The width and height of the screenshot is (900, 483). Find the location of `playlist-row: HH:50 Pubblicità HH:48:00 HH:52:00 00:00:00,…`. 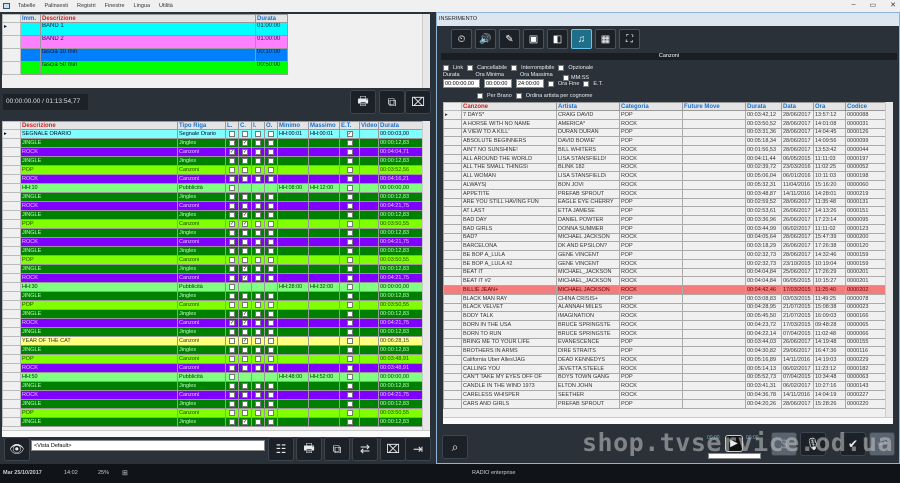

playlist-row: HH:50 Pubblicità HH:48:00 HH:52:00 00:00:00,… is located at coordinates (212, 377).